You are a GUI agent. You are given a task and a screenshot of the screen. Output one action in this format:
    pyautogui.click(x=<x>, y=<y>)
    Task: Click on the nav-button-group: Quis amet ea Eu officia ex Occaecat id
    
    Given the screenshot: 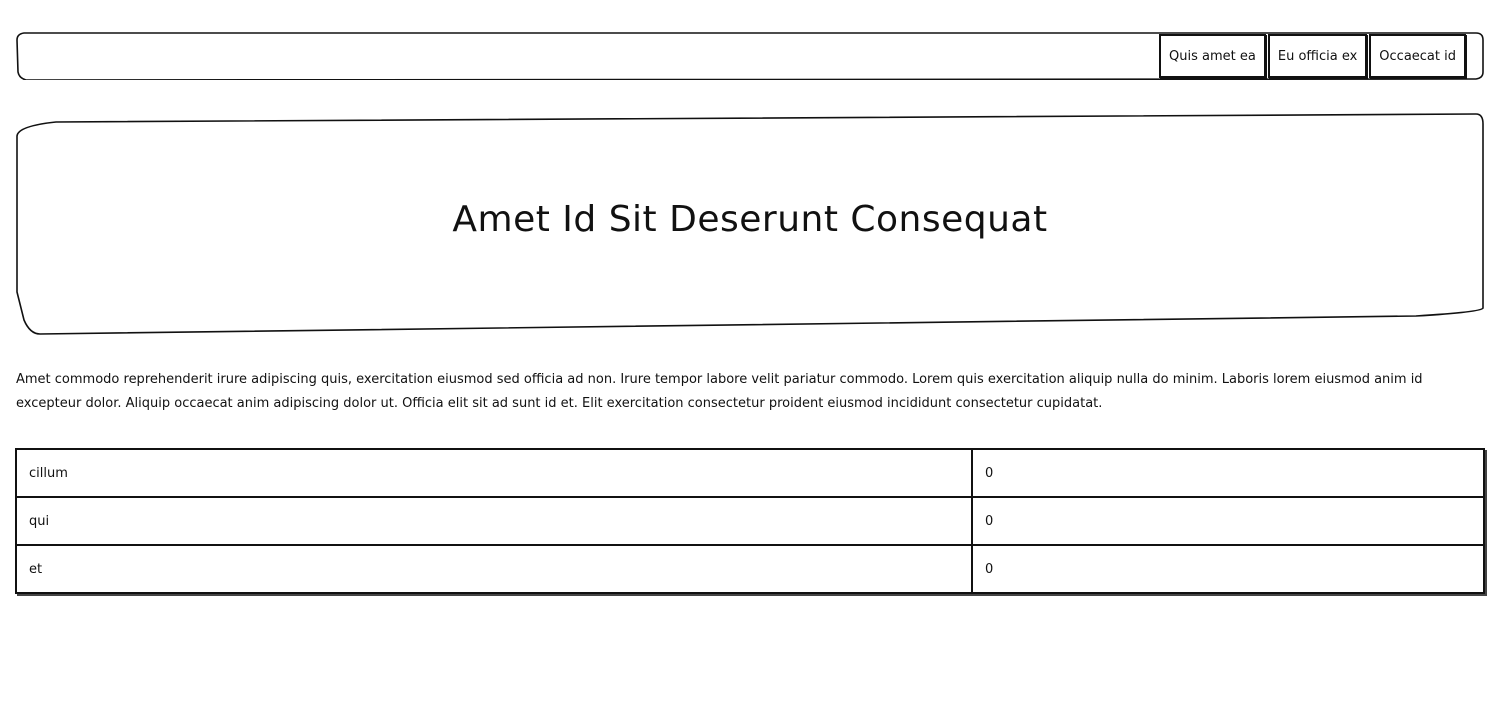 What is the action you would take?
    pyautogui.click(x=1312, y=56)
    